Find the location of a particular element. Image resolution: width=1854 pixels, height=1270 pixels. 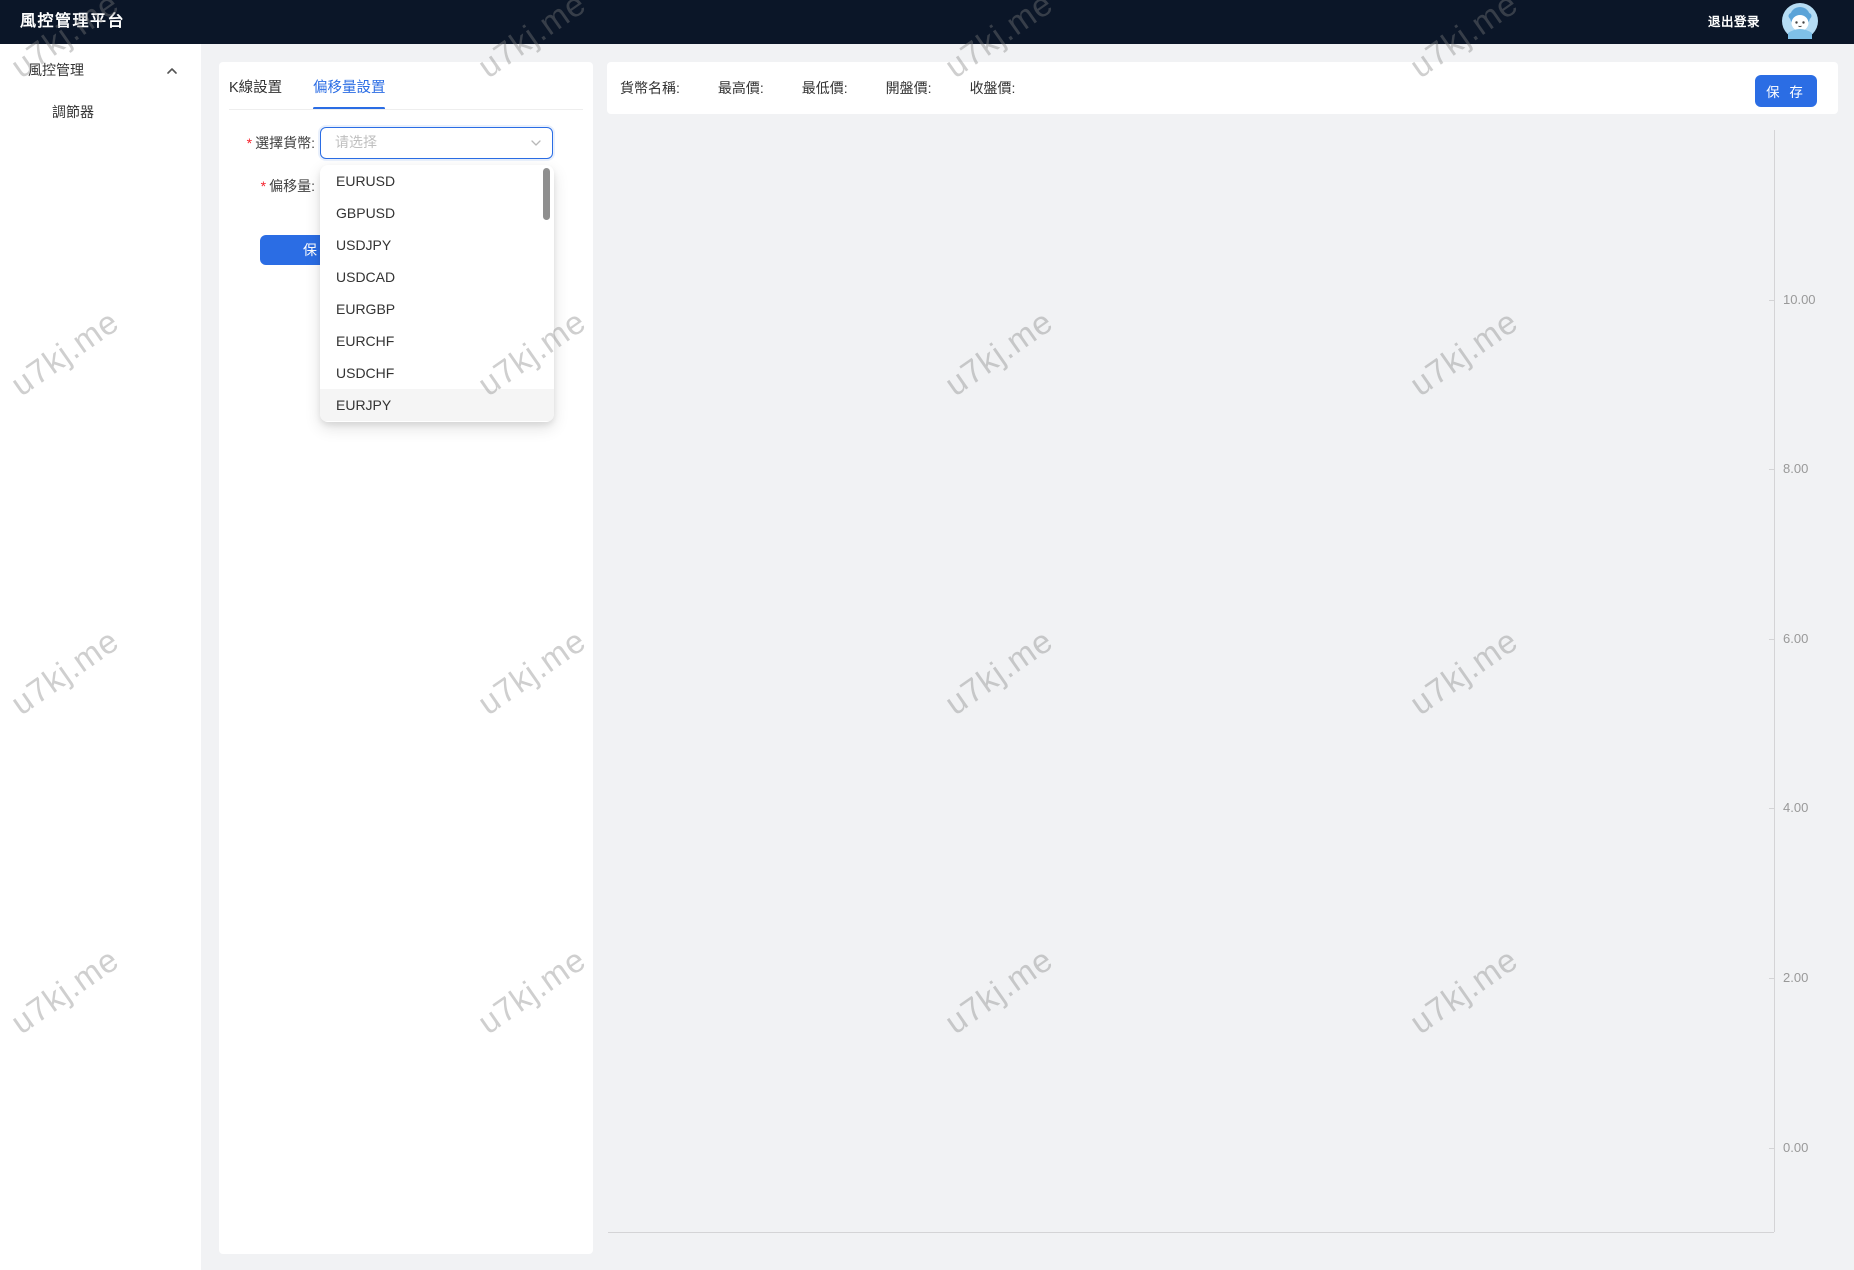

top-navbar: 風控管理平台 退出登录 is located at coordinates (927, 22).